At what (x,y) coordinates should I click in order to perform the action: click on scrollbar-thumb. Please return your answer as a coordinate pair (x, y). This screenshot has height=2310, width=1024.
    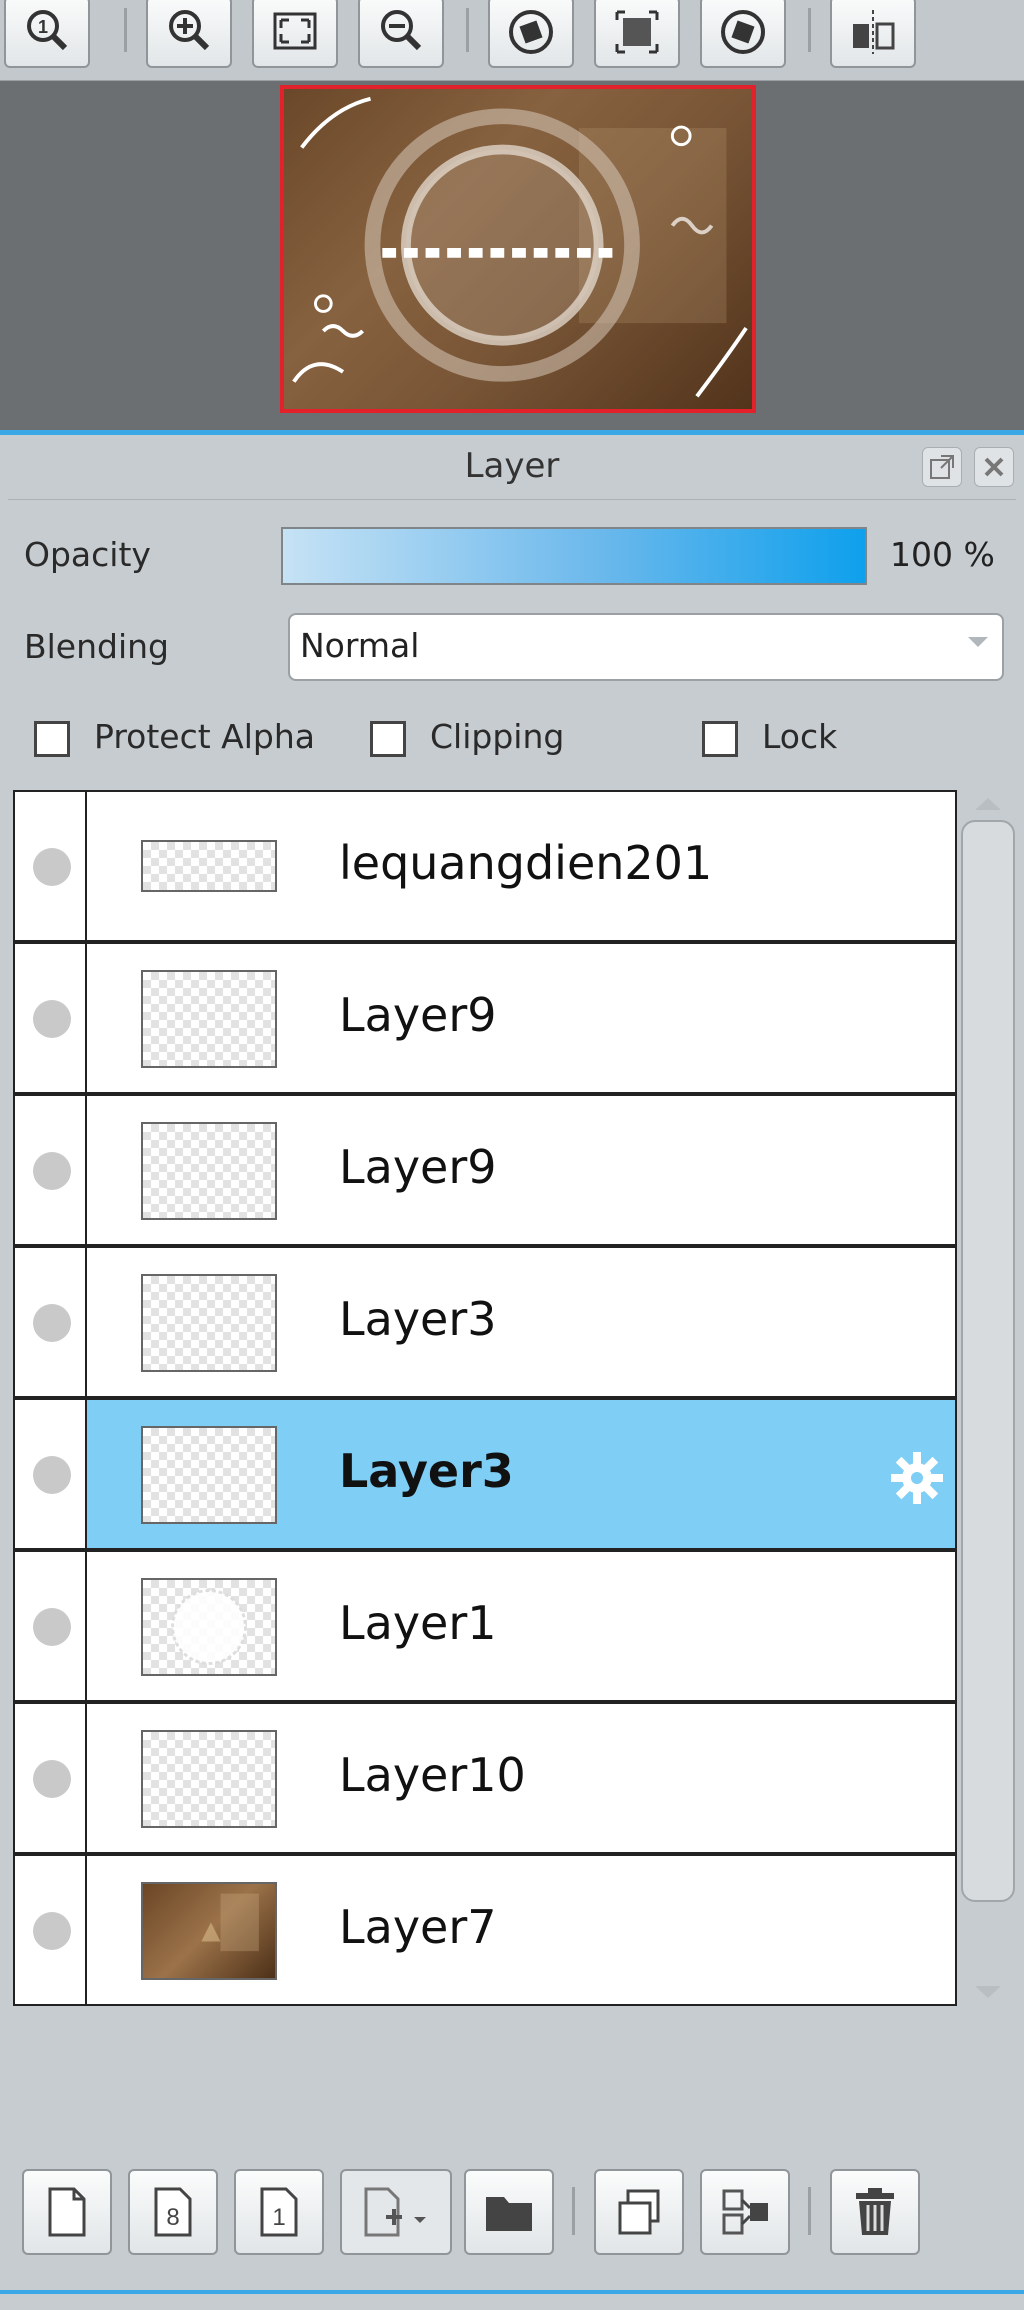
    Looking at the image, I should click on (988, 1361).